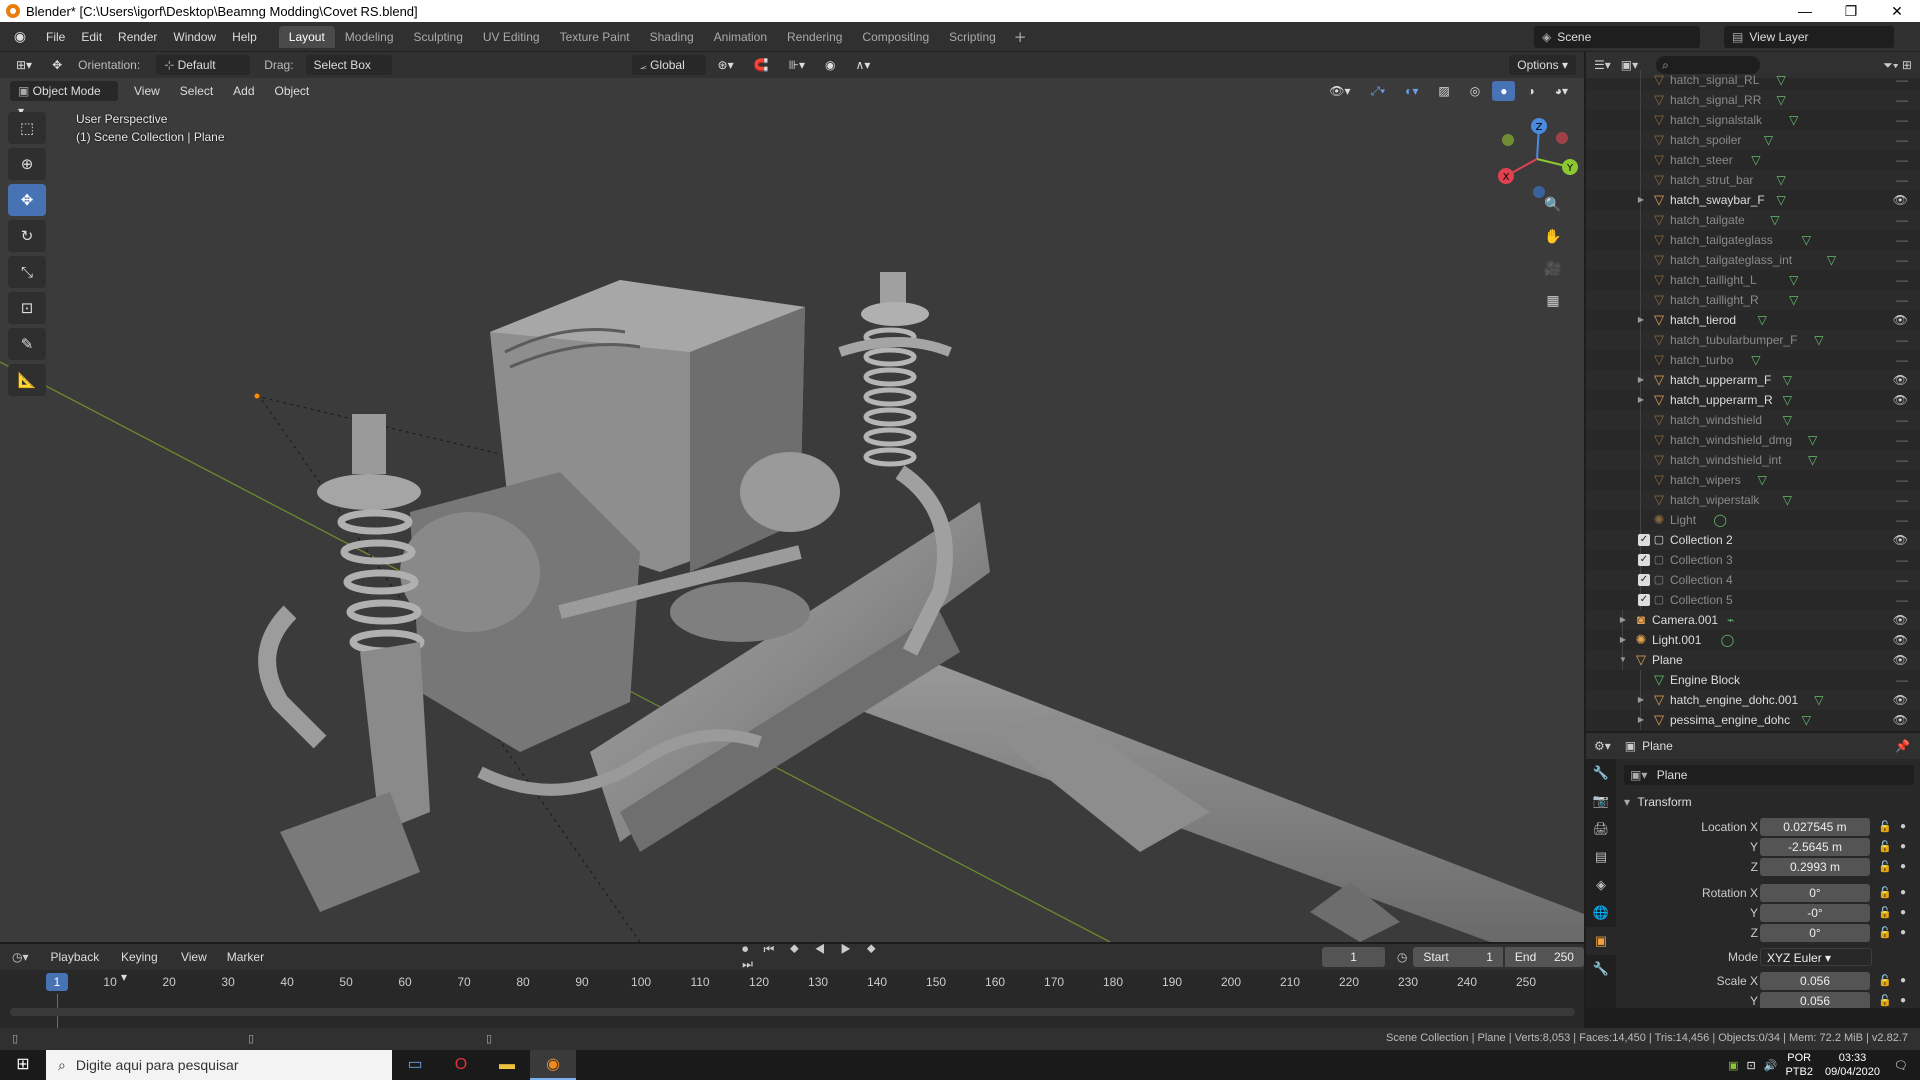  Describe the element at coordinates (27, 200) in the screenshot. I see `move-tool-icon: ✥` at that location.